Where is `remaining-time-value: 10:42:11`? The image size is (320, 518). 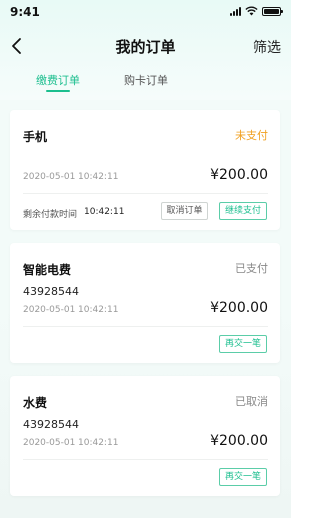
remaining-time-value: 10:42:11 is located at coordinates (104, 212).